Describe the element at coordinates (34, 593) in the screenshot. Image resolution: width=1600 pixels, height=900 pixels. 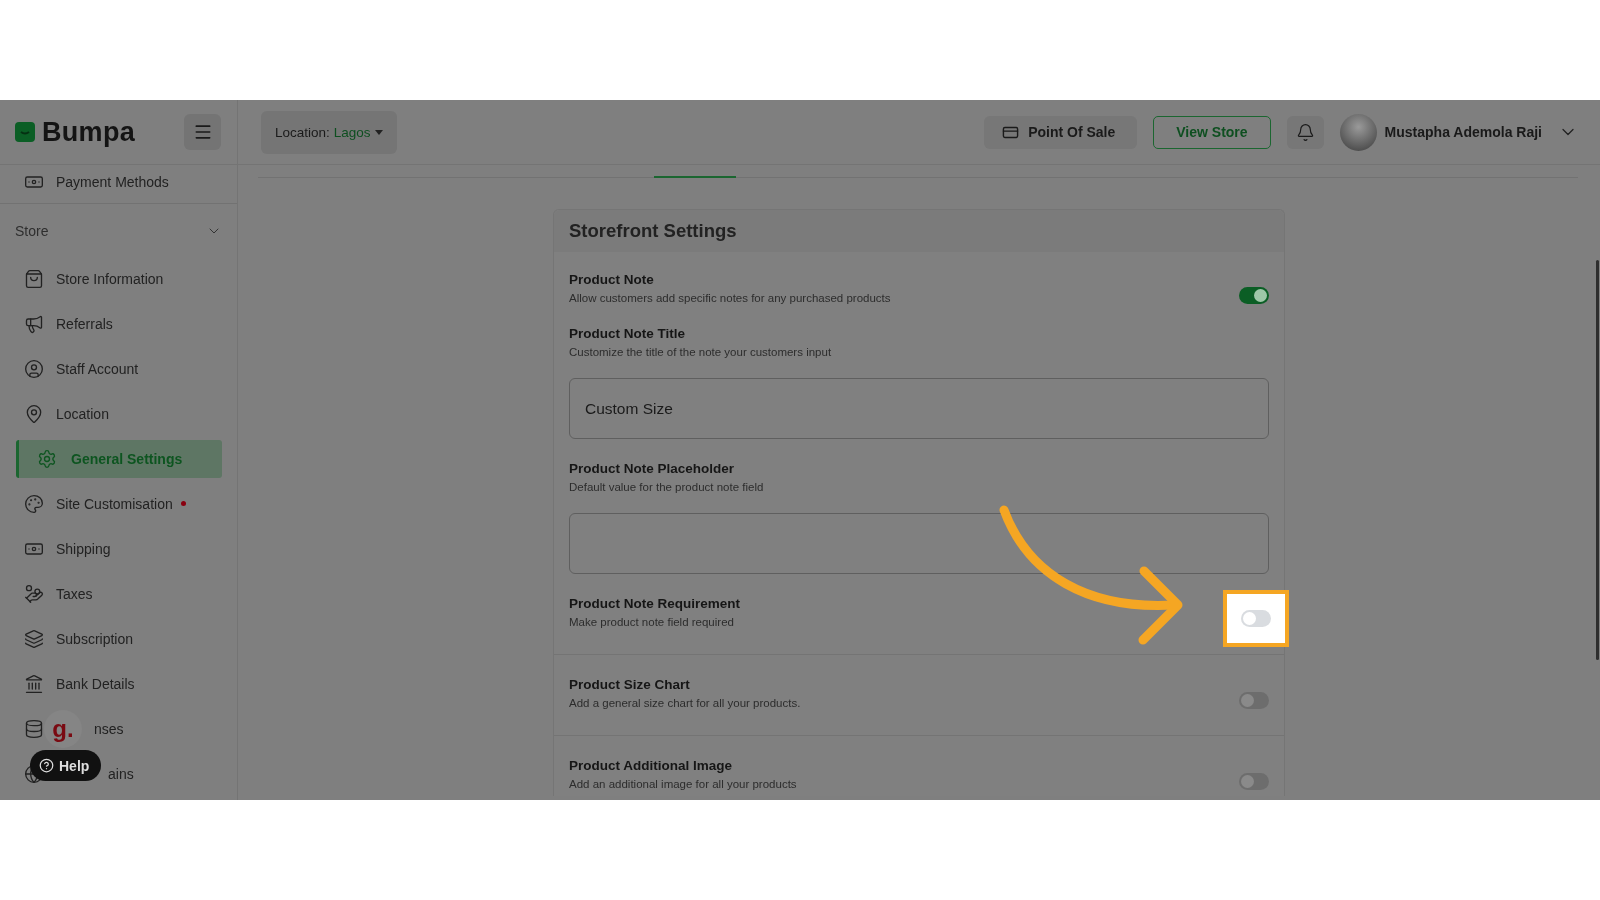
I see `hand-coins-icon` at that location.